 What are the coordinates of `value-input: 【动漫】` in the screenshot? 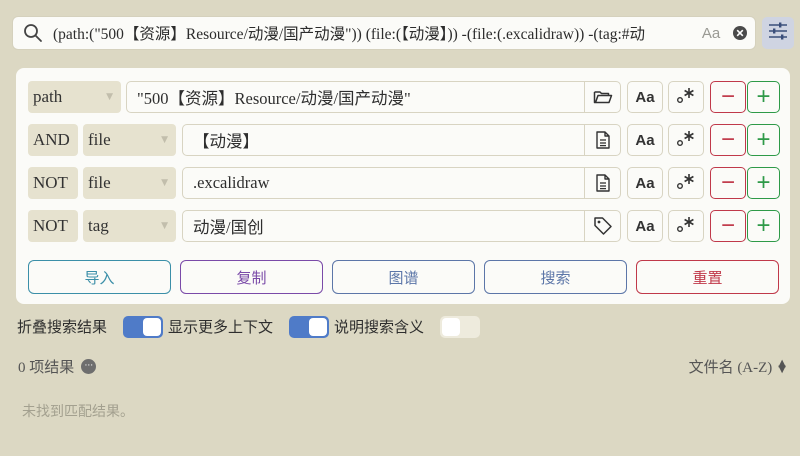 It's located at (401, 140).